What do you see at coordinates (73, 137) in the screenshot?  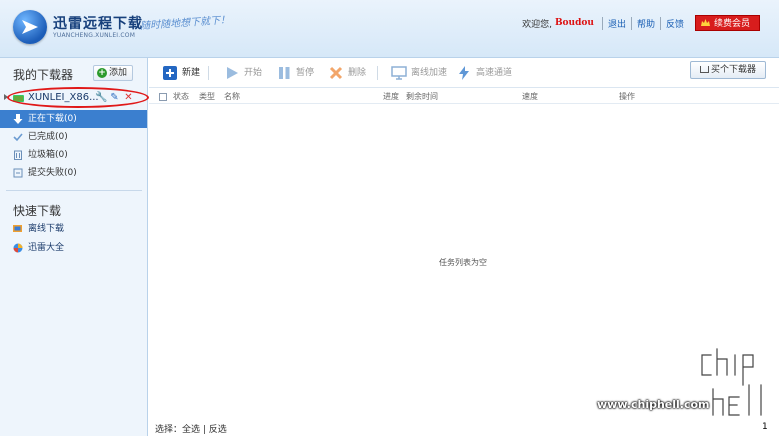 I see `nav-completed: 已完成(0)` at bounding box center [73, 137].